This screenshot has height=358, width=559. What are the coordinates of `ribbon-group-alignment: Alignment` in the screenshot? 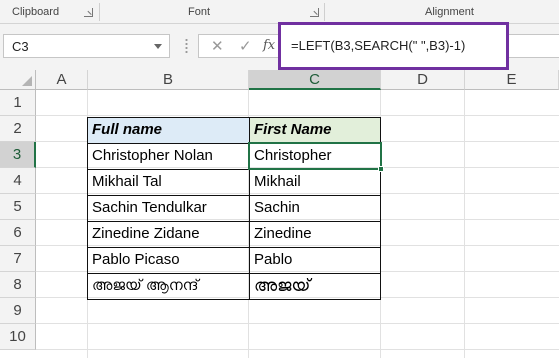 It's located at (449, 12).